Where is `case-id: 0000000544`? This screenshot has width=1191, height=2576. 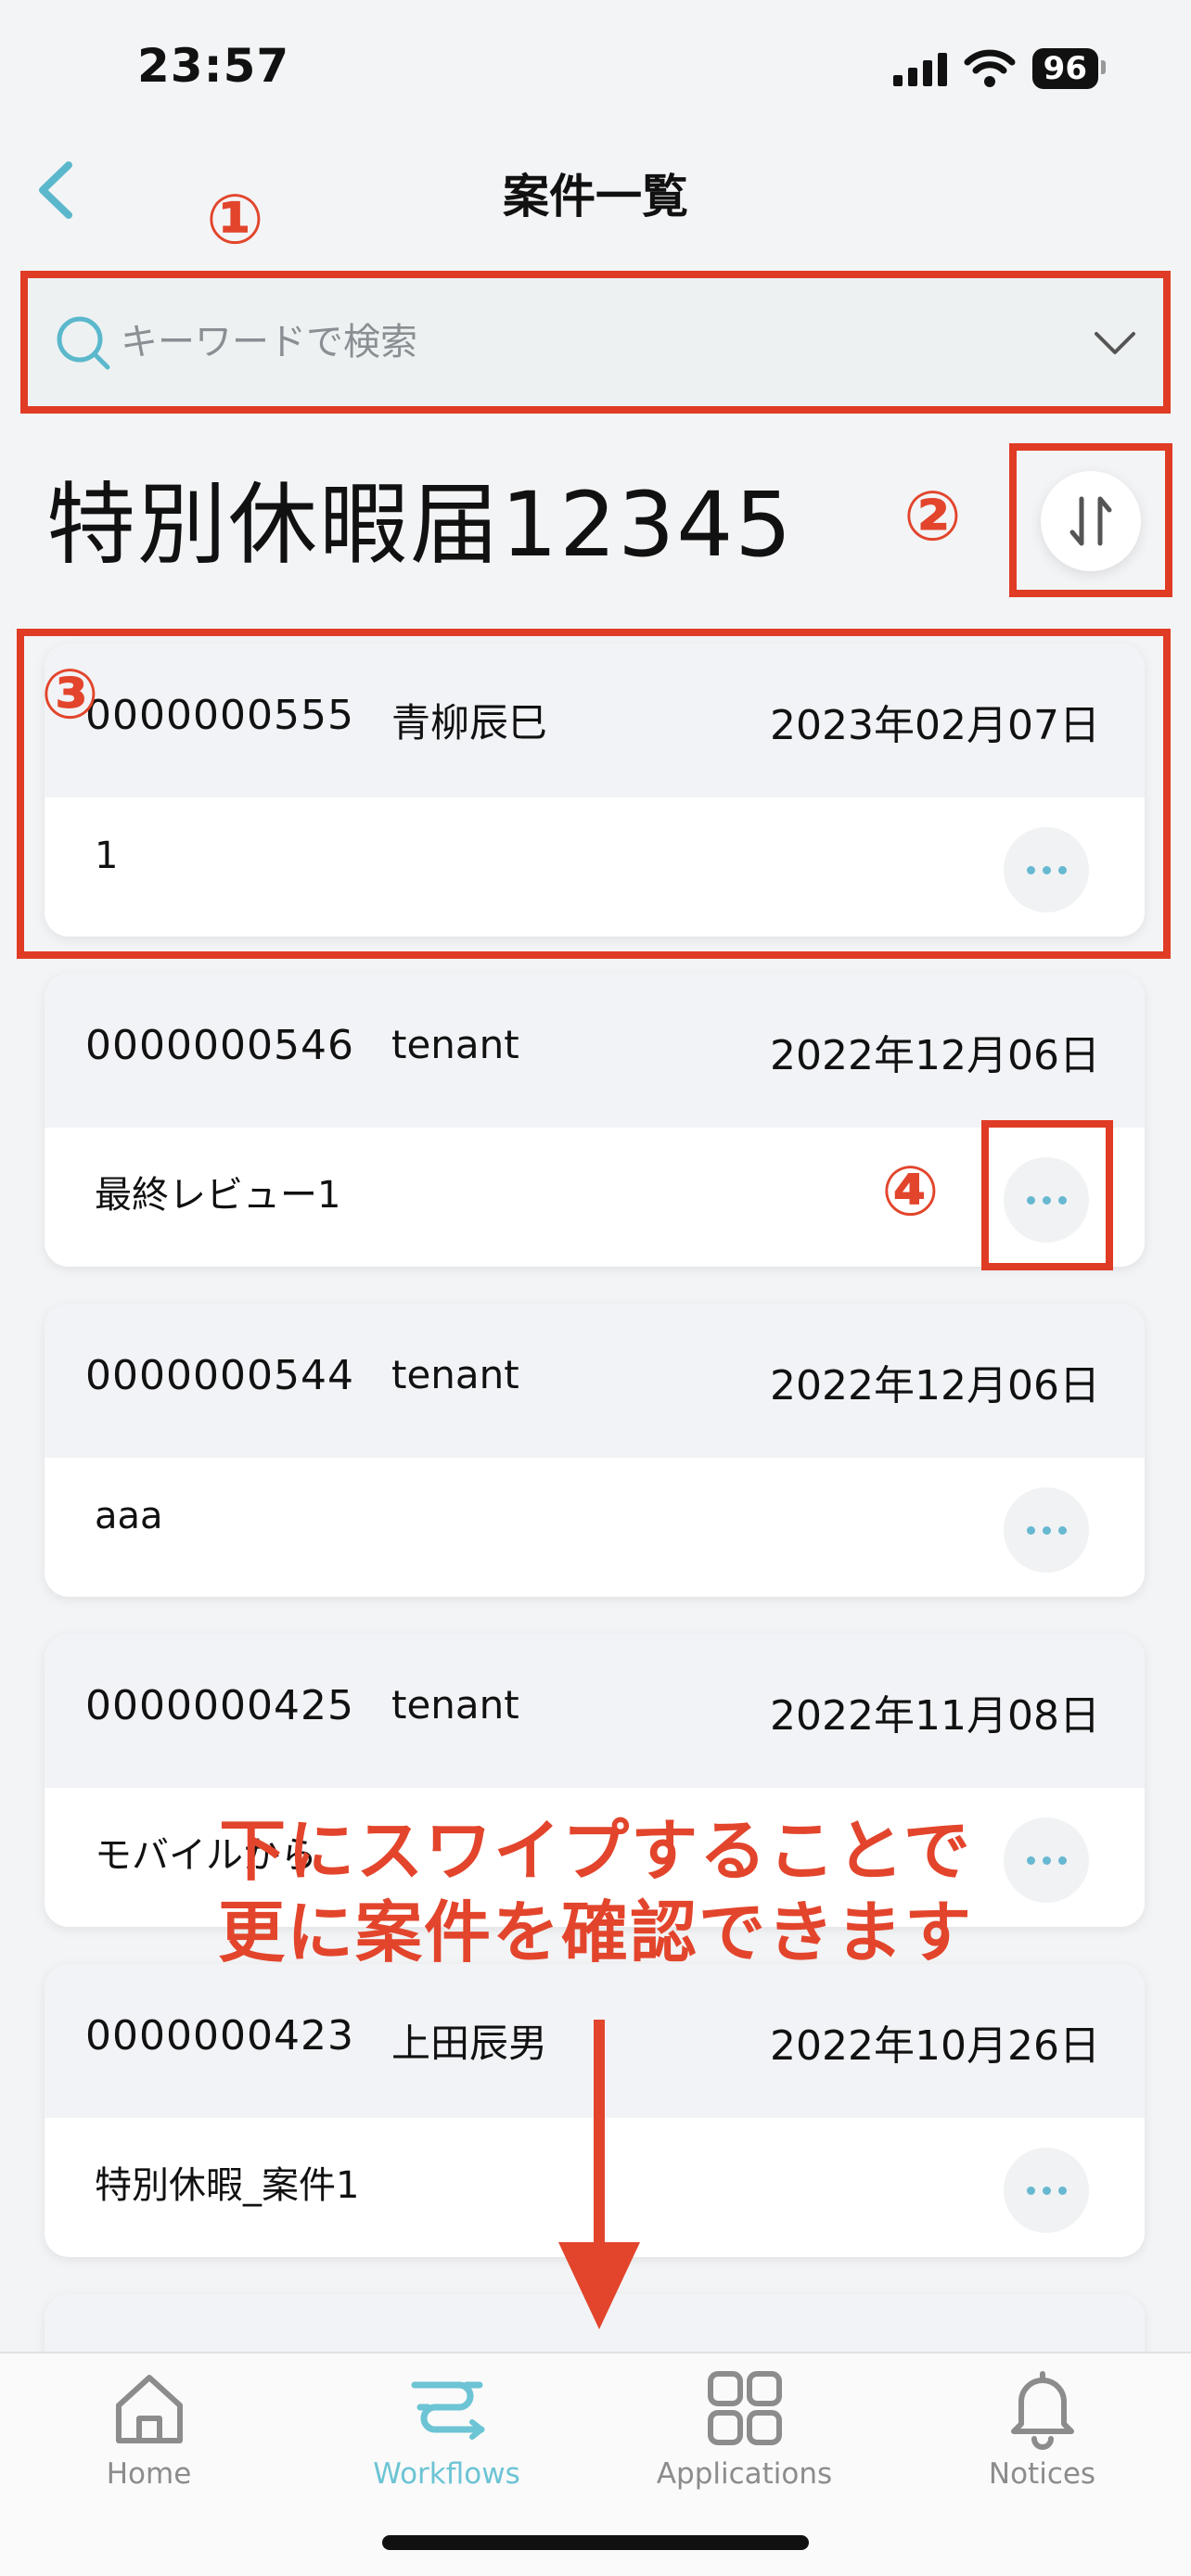 case-id: 0000000544 is located at coordinates (219, 1376).